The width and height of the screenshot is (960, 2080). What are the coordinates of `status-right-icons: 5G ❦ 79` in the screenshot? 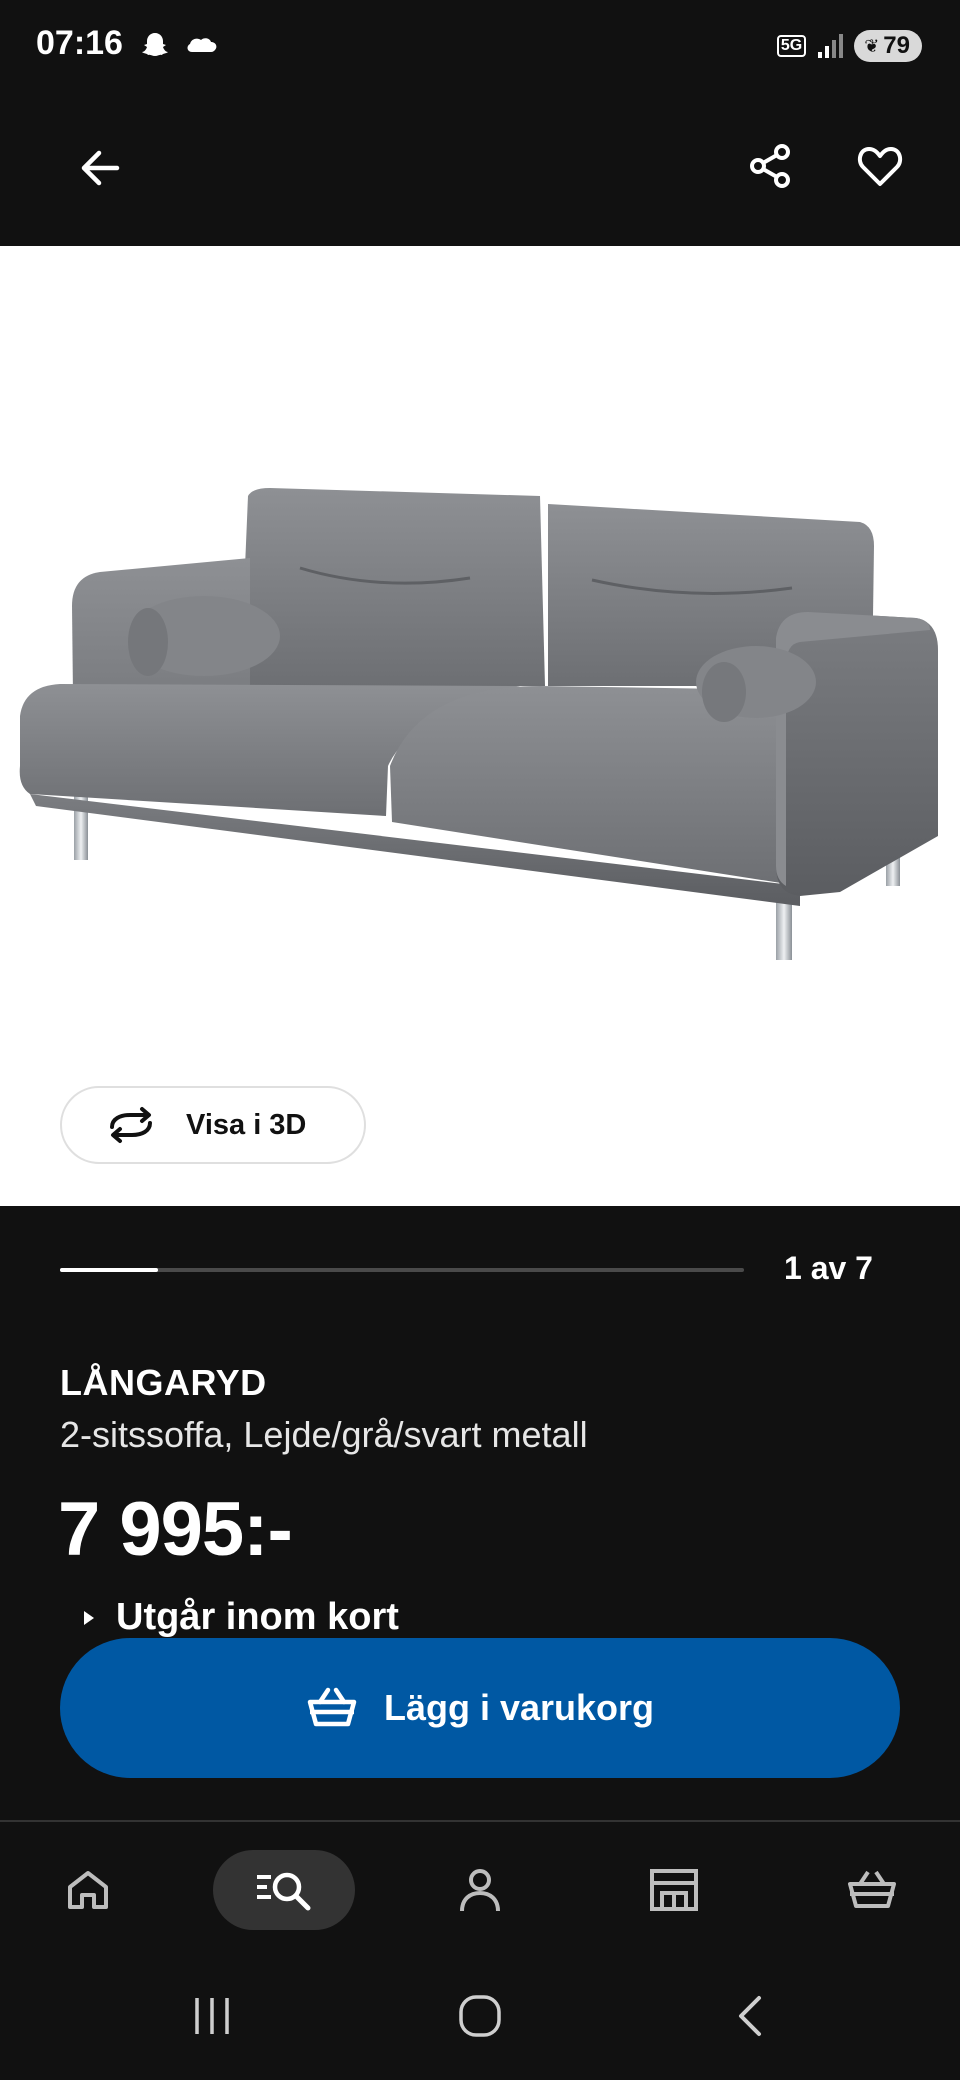 It's located at (849, 46).